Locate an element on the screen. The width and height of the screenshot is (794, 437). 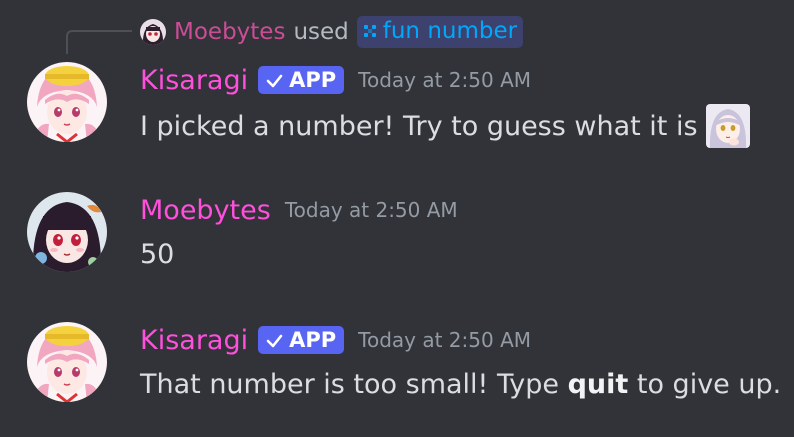
thinking-anime-girl-emoji-icon is located at coordinates (727, 126).